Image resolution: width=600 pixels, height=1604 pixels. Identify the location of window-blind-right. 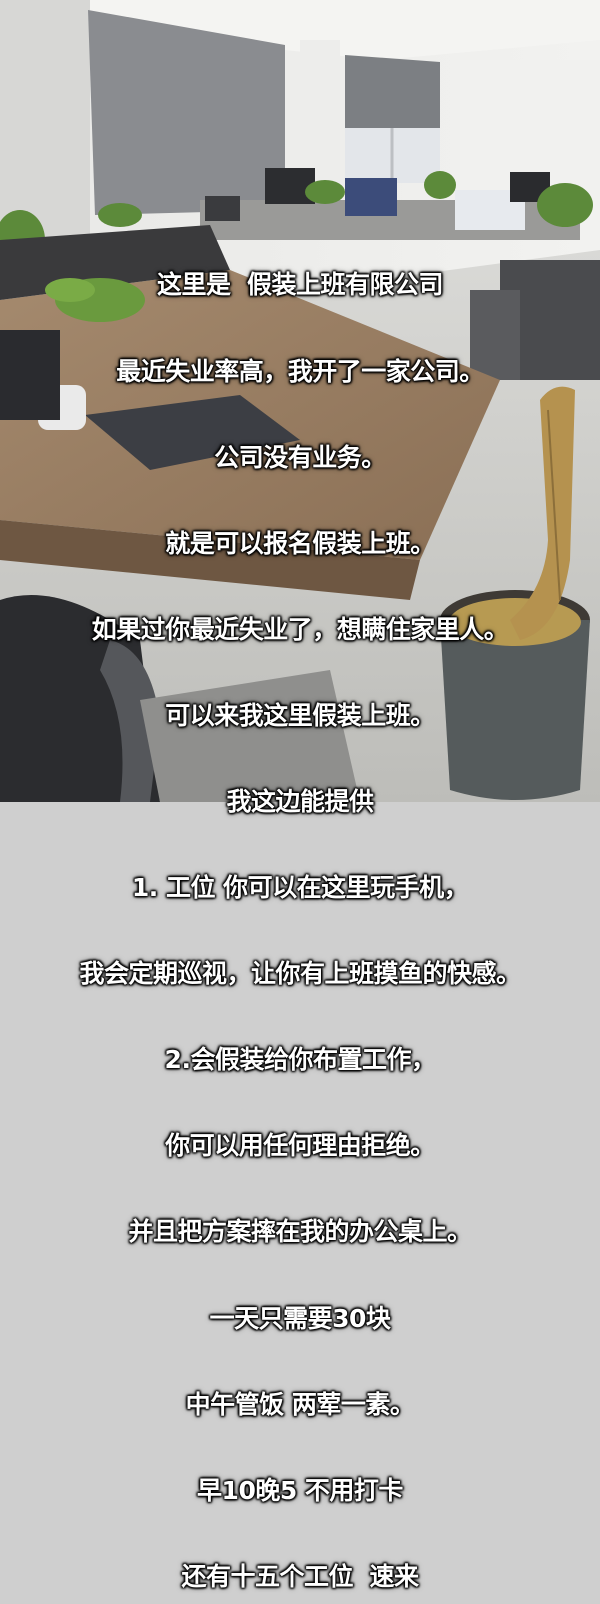
(392, 92).